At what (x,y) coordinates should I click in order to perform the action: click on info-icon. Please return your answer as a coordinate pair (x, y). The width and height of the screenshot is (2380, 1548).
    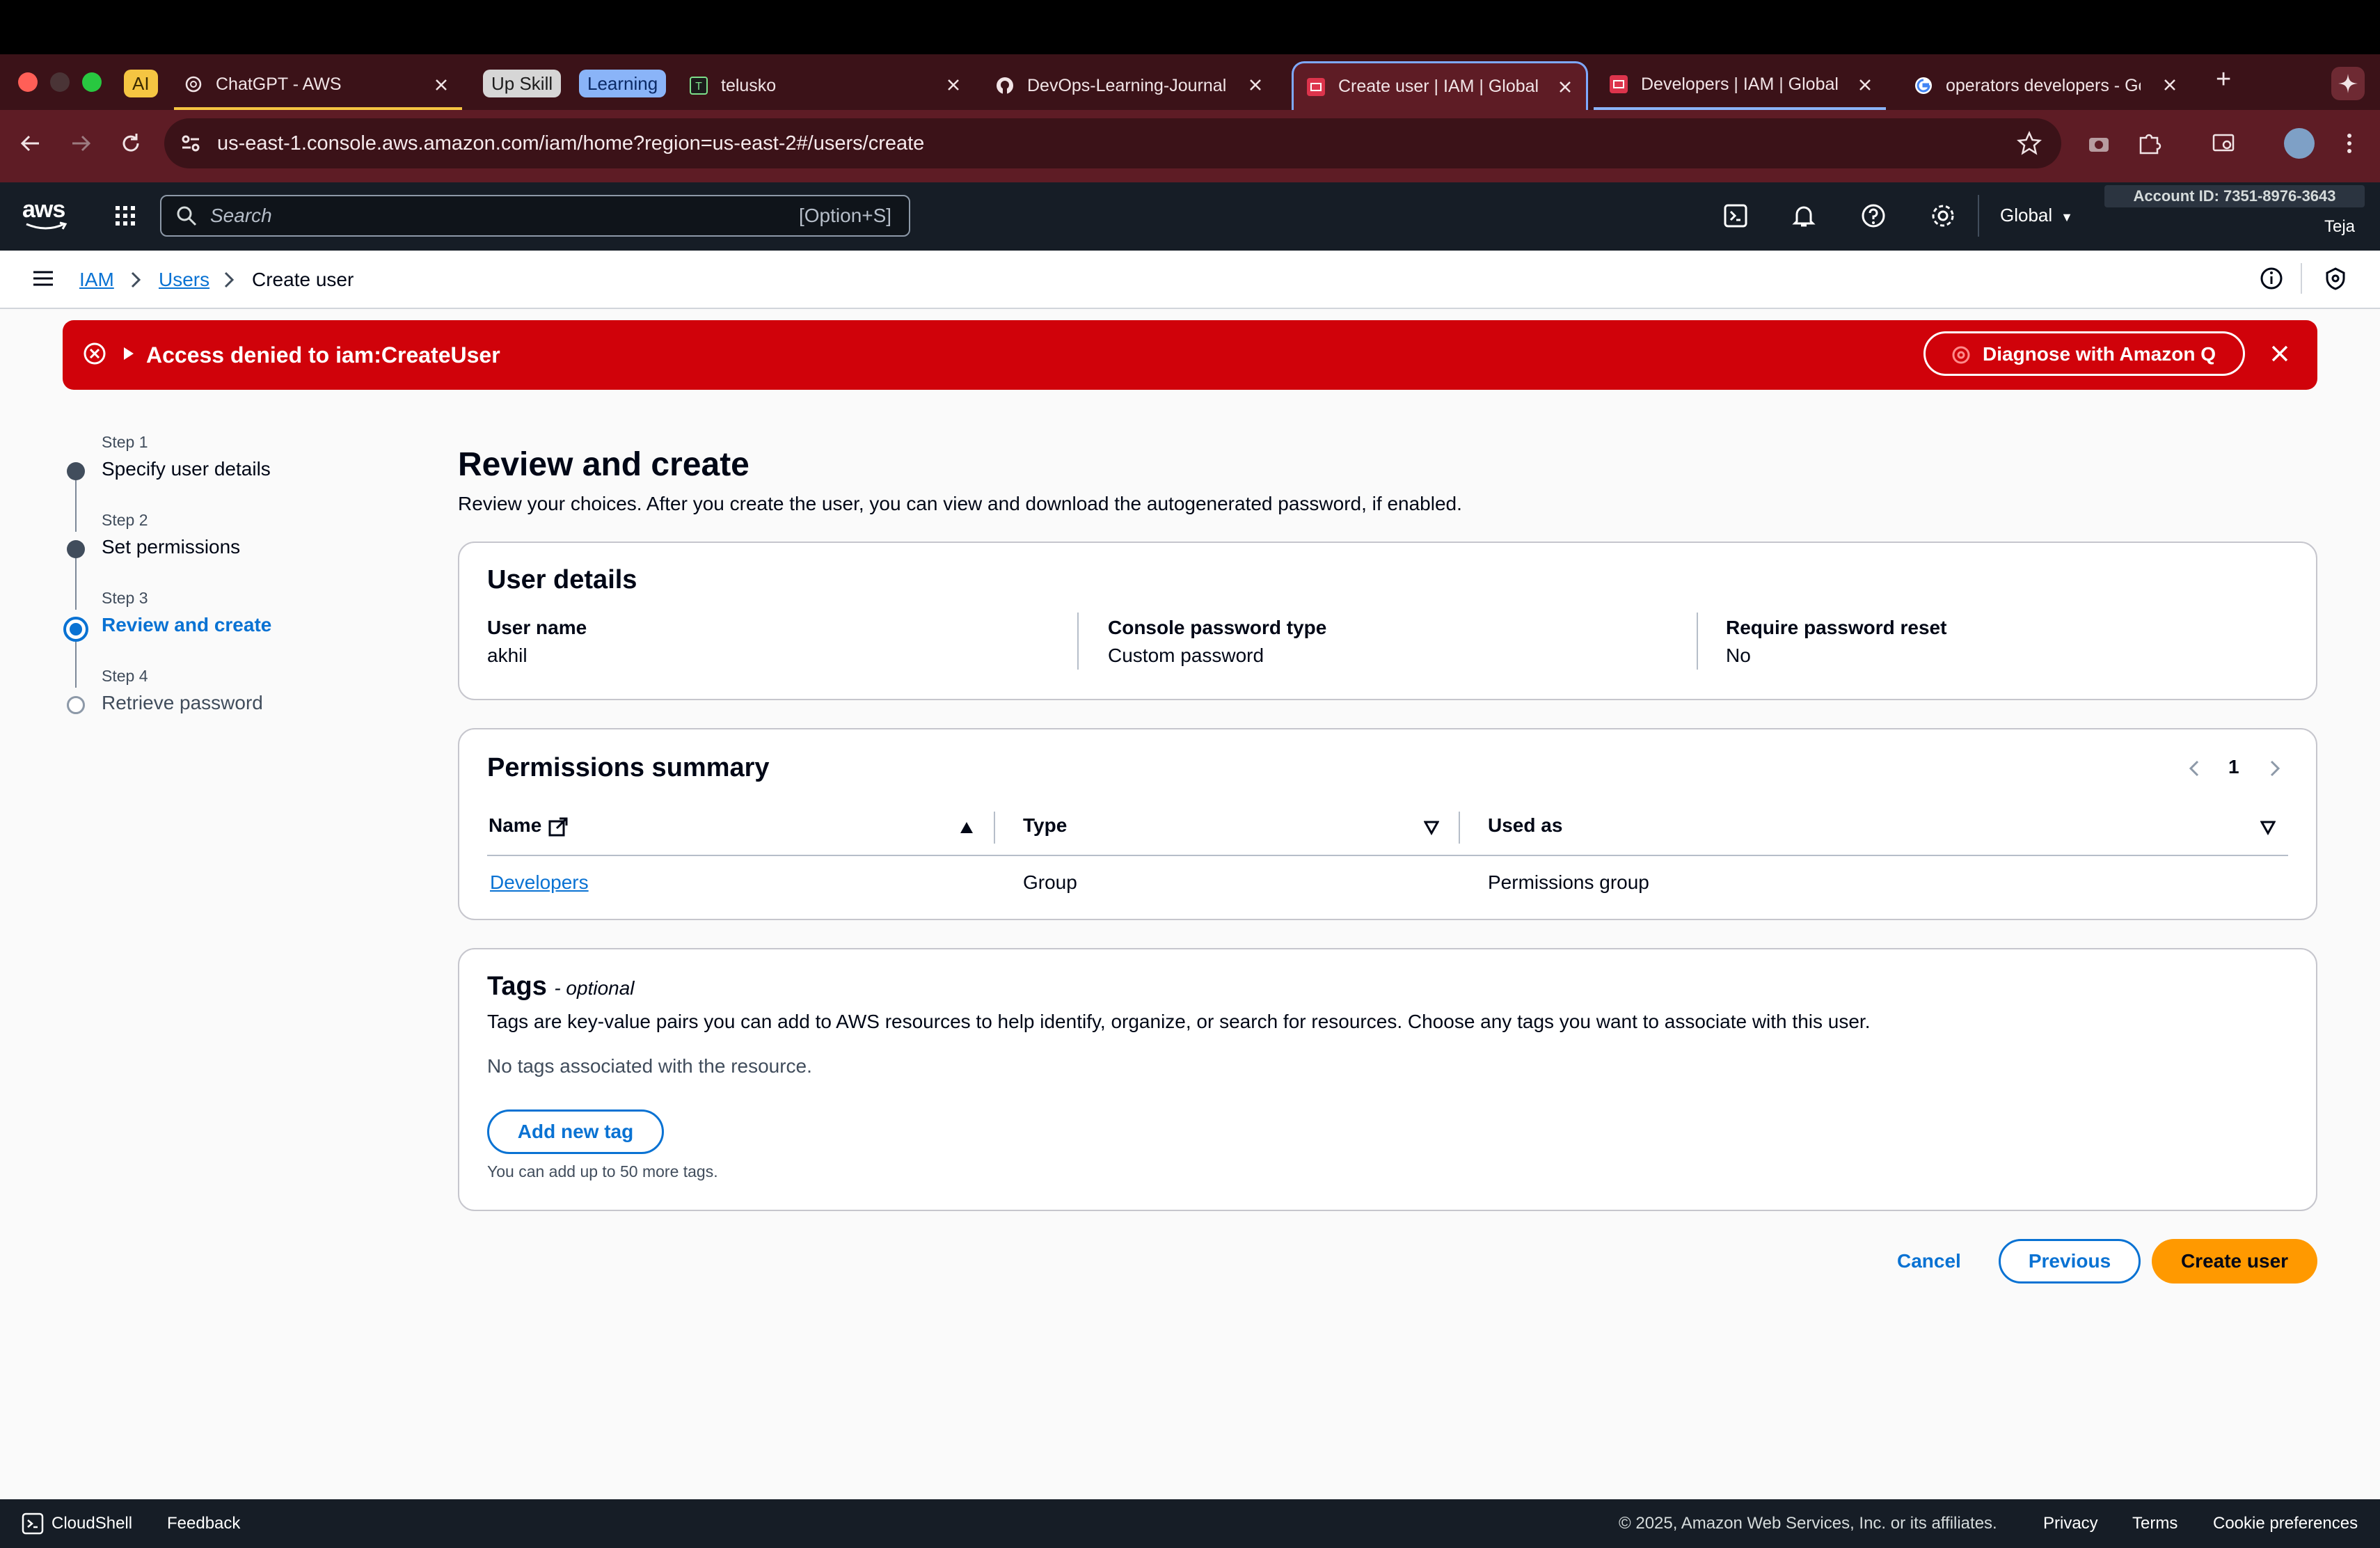
    Looking at the image, I should click on (2271, 278).